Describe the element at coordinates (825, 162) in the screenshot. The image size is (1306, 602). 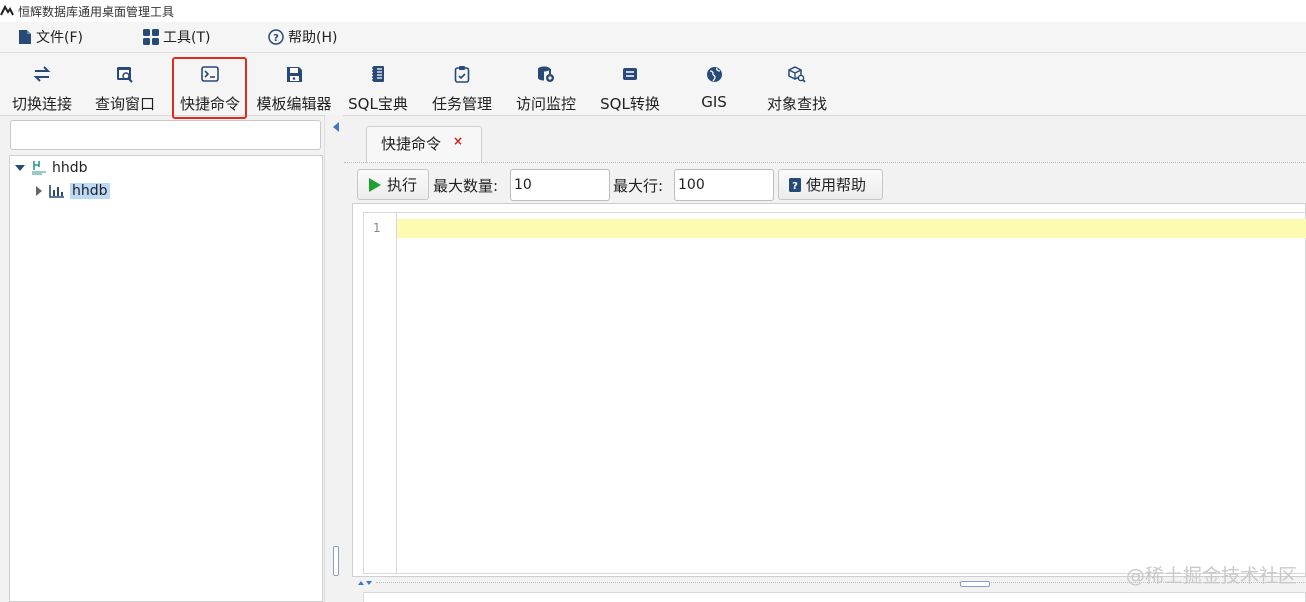
I see `tab-divider` at that location.